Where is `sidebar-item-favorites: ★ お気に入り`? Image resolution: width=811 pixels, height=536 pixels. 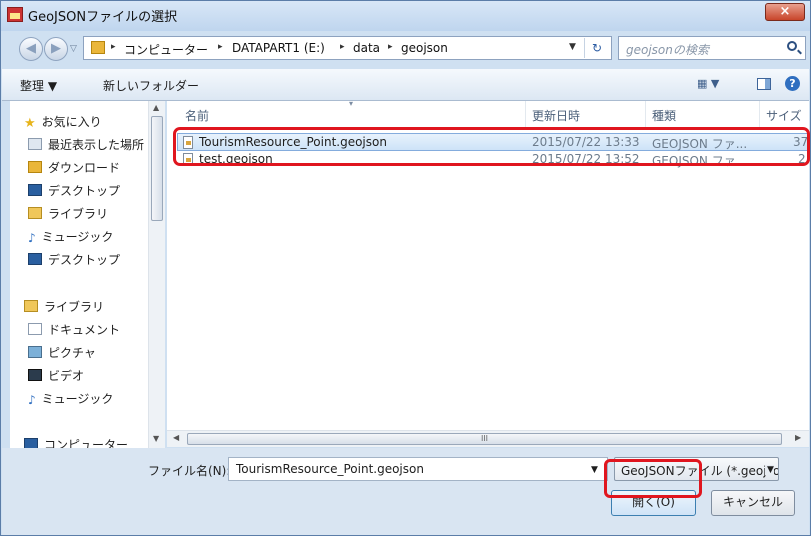 sidebar-item-favorites: ★ お気に入り is located at coordinates (63, 123).